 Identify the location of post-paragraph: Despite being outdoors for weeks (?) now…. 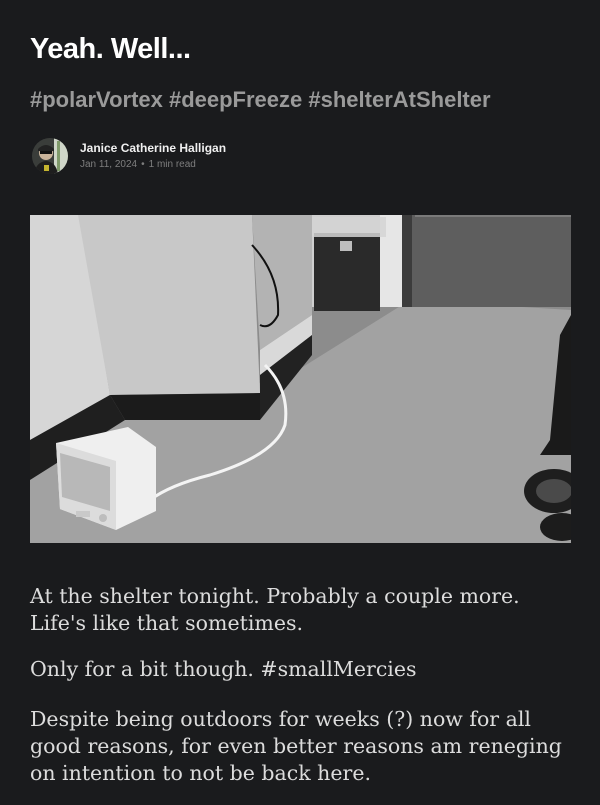
(296, 746).